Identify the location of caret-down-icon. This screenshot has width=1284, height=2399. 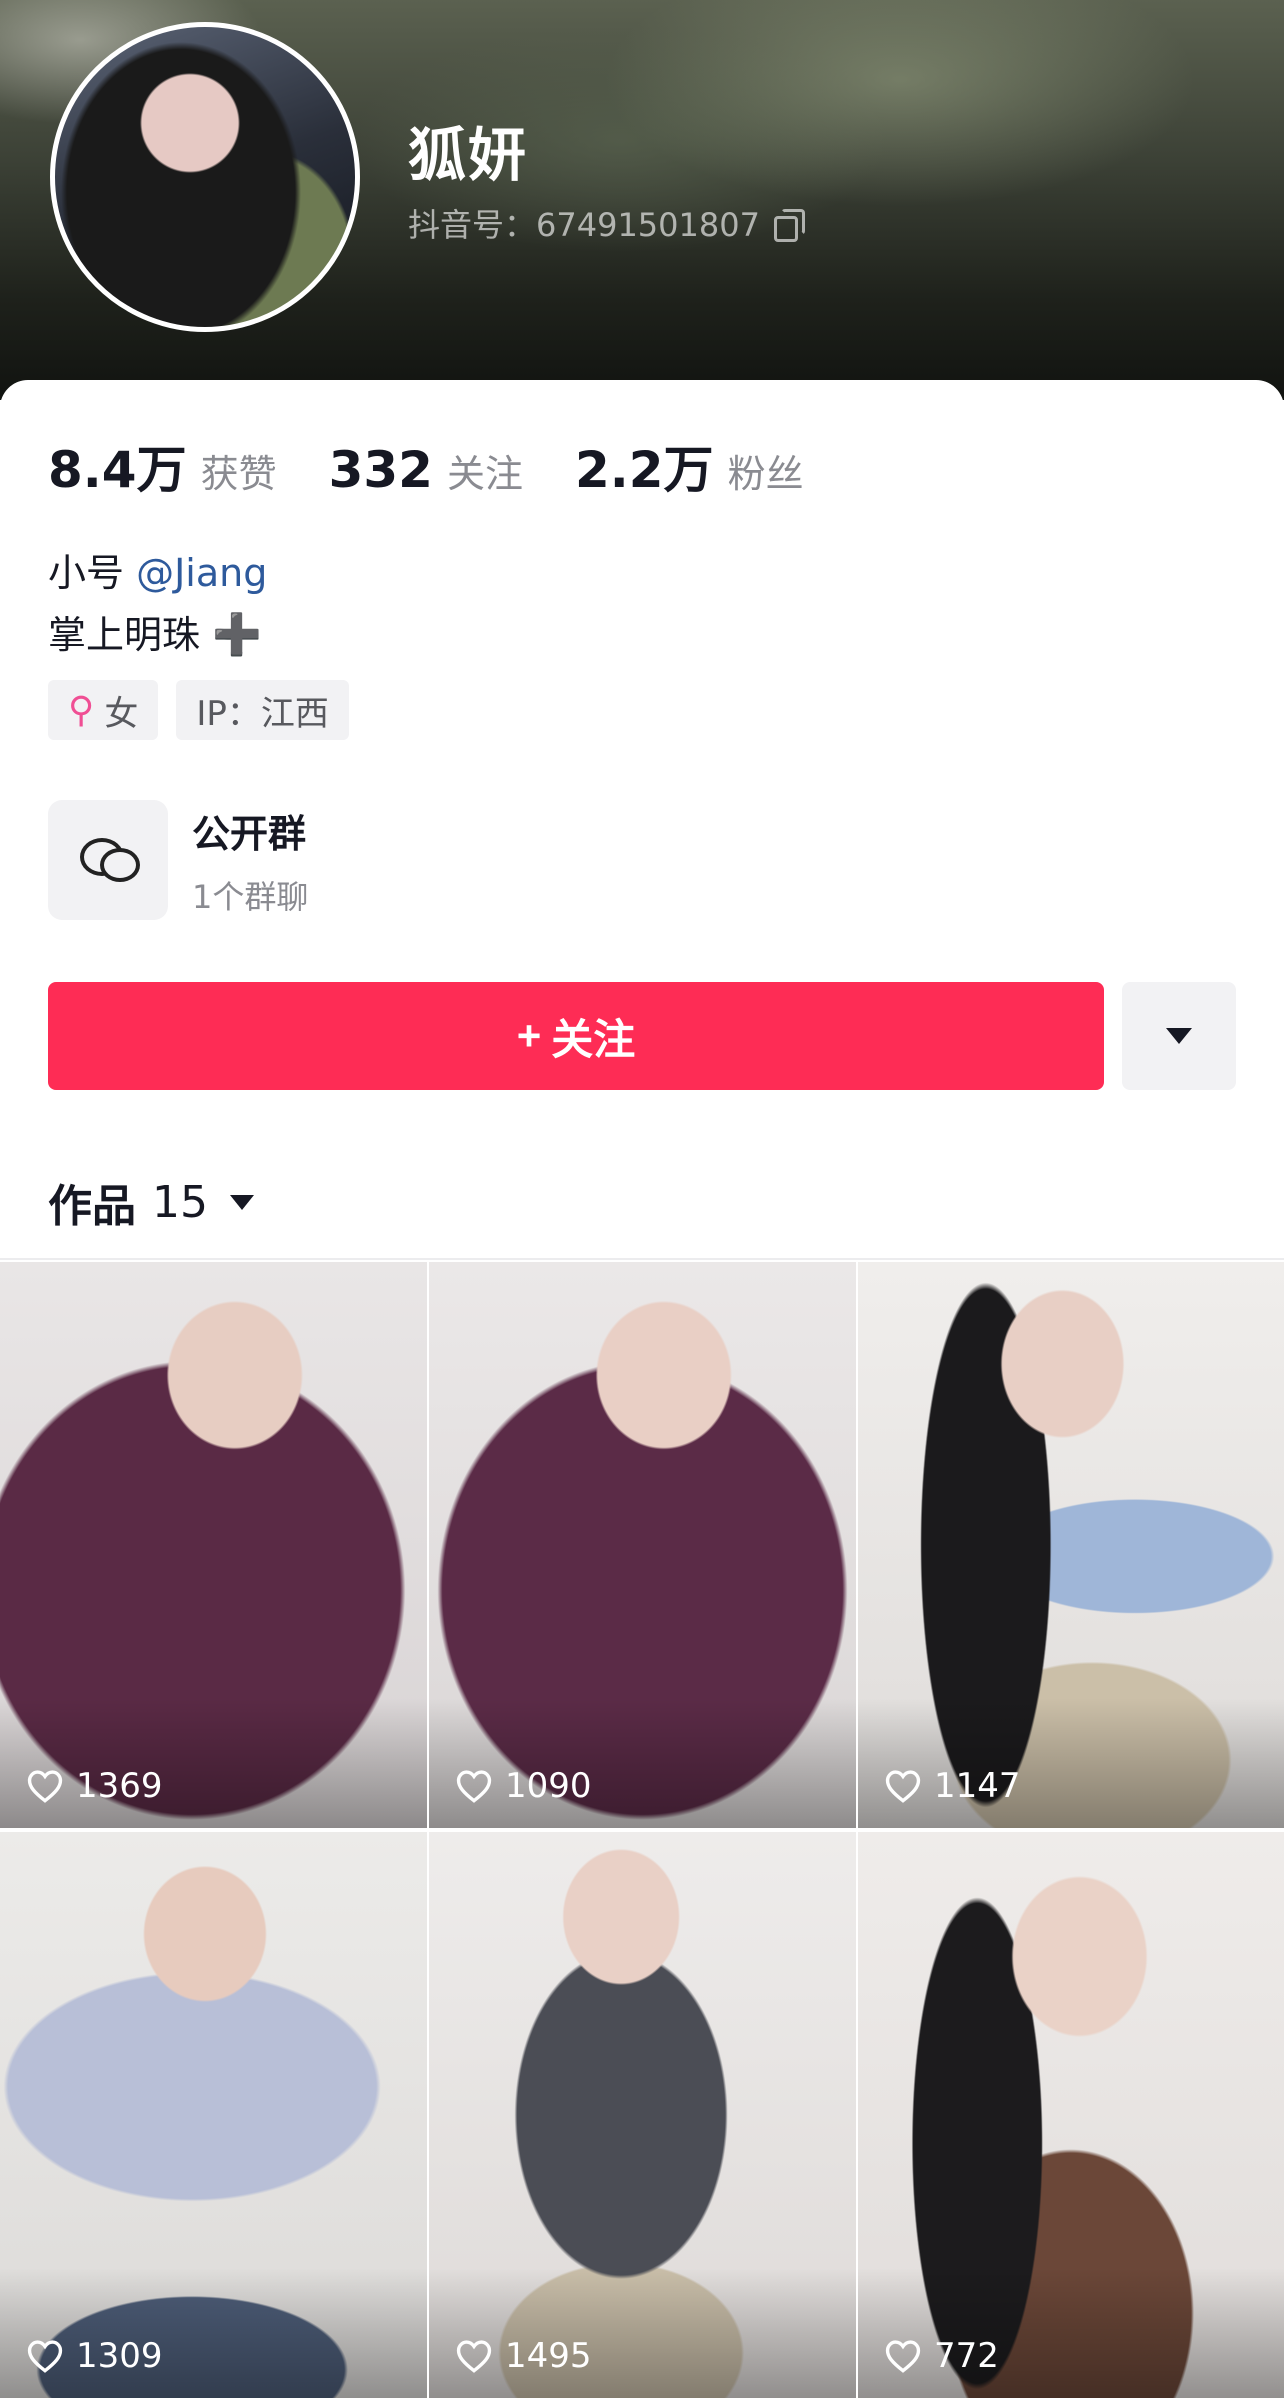
(1179, 1036).